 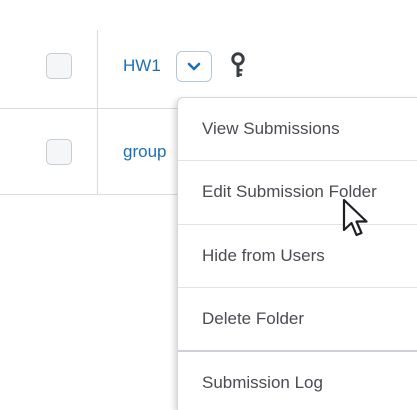 I want to click on menu-item-label: Submission Log, so click(x=262, y=382).